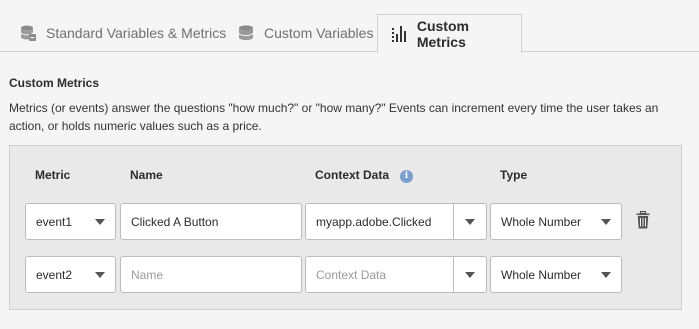 Image resolution: width=699 pixels, height=329 pixels. What do you see at coordinates (514, 175) in the screenshot?
I see `column-header-type: Type` at bounding box center [514, 175].